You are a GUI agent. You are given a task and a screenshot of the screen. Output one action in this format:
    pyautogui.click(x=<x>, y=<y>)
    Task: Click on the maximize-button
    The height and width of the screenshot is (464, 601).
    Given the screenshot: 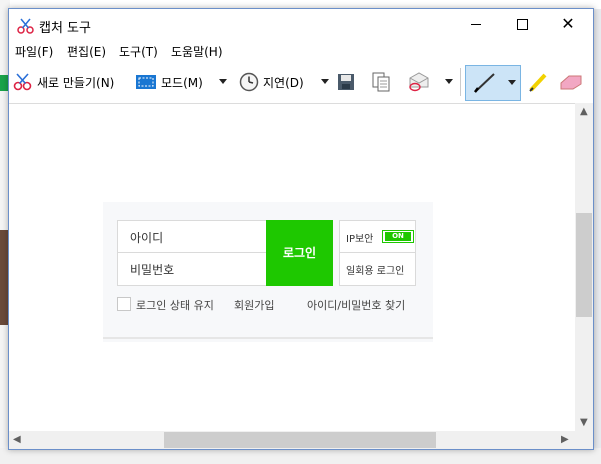 What is the action you would take?
    pyautogui.click(x=522, y=24)
    